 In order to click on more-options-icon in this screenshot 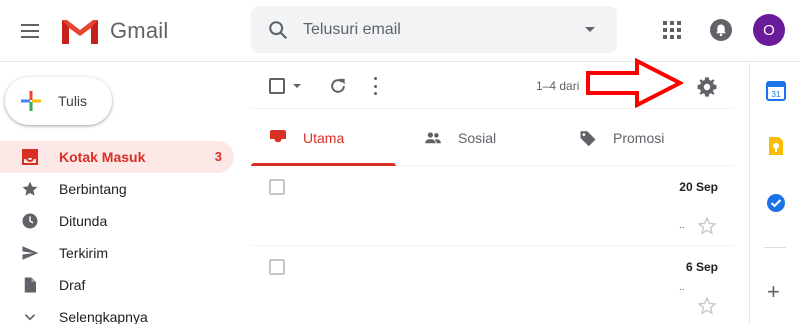, I will do `click(375, 86)`.